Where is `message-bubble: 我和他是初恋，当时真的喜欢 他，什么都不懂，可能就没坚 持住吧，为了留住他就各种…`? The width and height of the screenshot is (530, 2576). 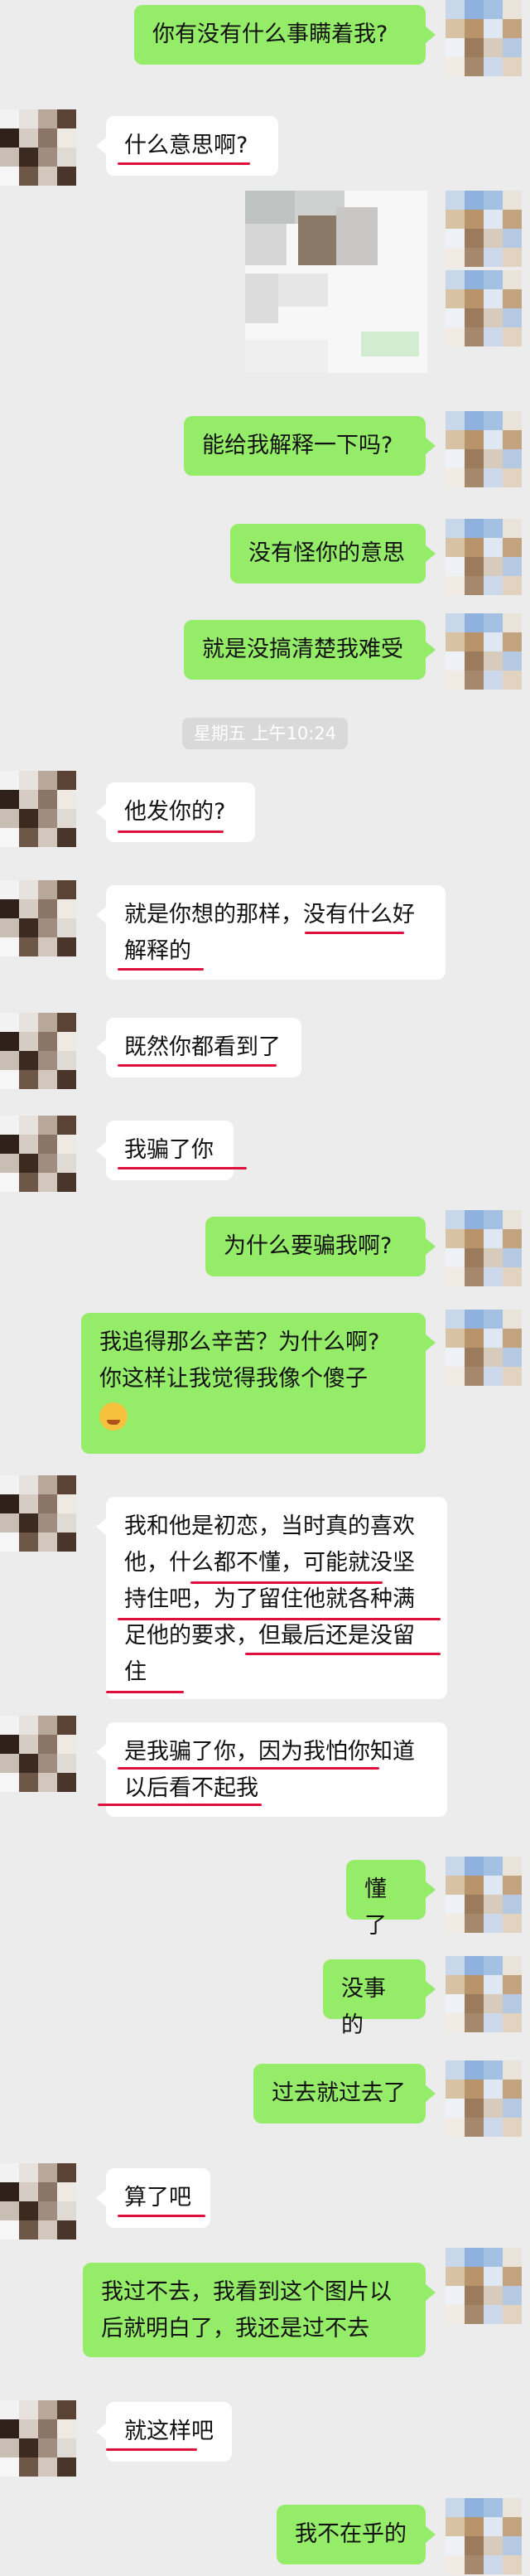
message-bubble: 我和他是初恋，当时真的喜欢 他，什么都不懂，可能就没坚 持住吧，为了留住他就各种… is located at coordinates (271, 1598).